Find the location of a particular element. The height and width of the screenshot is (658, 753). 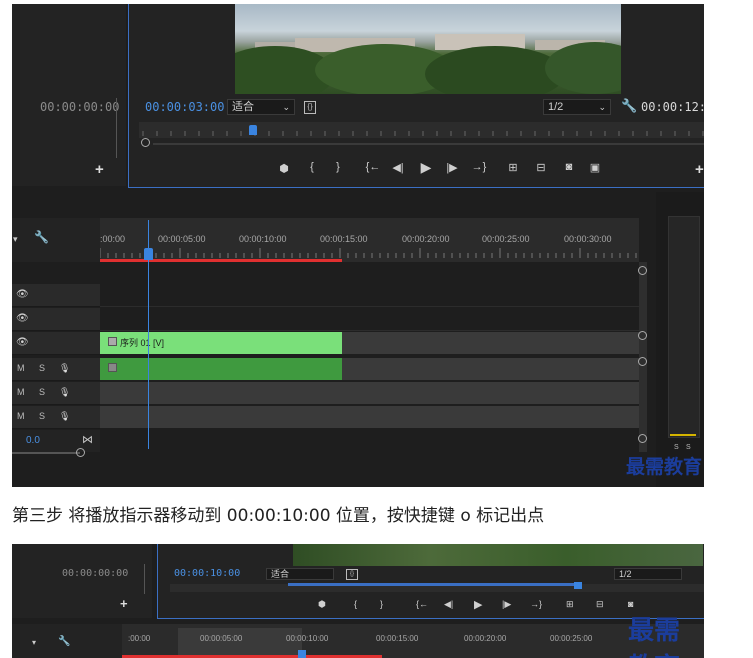

zoom-value: 0.0 is located at coordinates (33, 440).